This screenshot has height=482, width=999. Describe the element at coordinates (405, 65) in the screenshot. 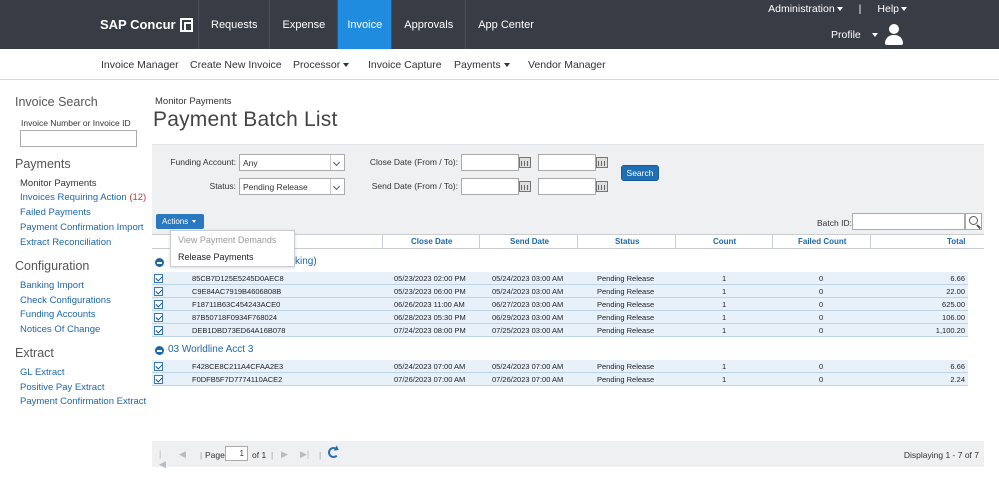

I see `subnav-invoice-capture: Invoice Capture` at that location.